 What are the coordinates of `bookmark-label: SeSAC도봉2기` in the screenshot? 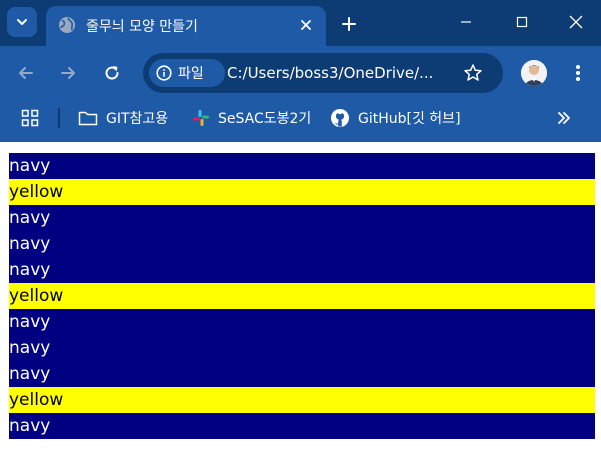 It's located at (265, 119).